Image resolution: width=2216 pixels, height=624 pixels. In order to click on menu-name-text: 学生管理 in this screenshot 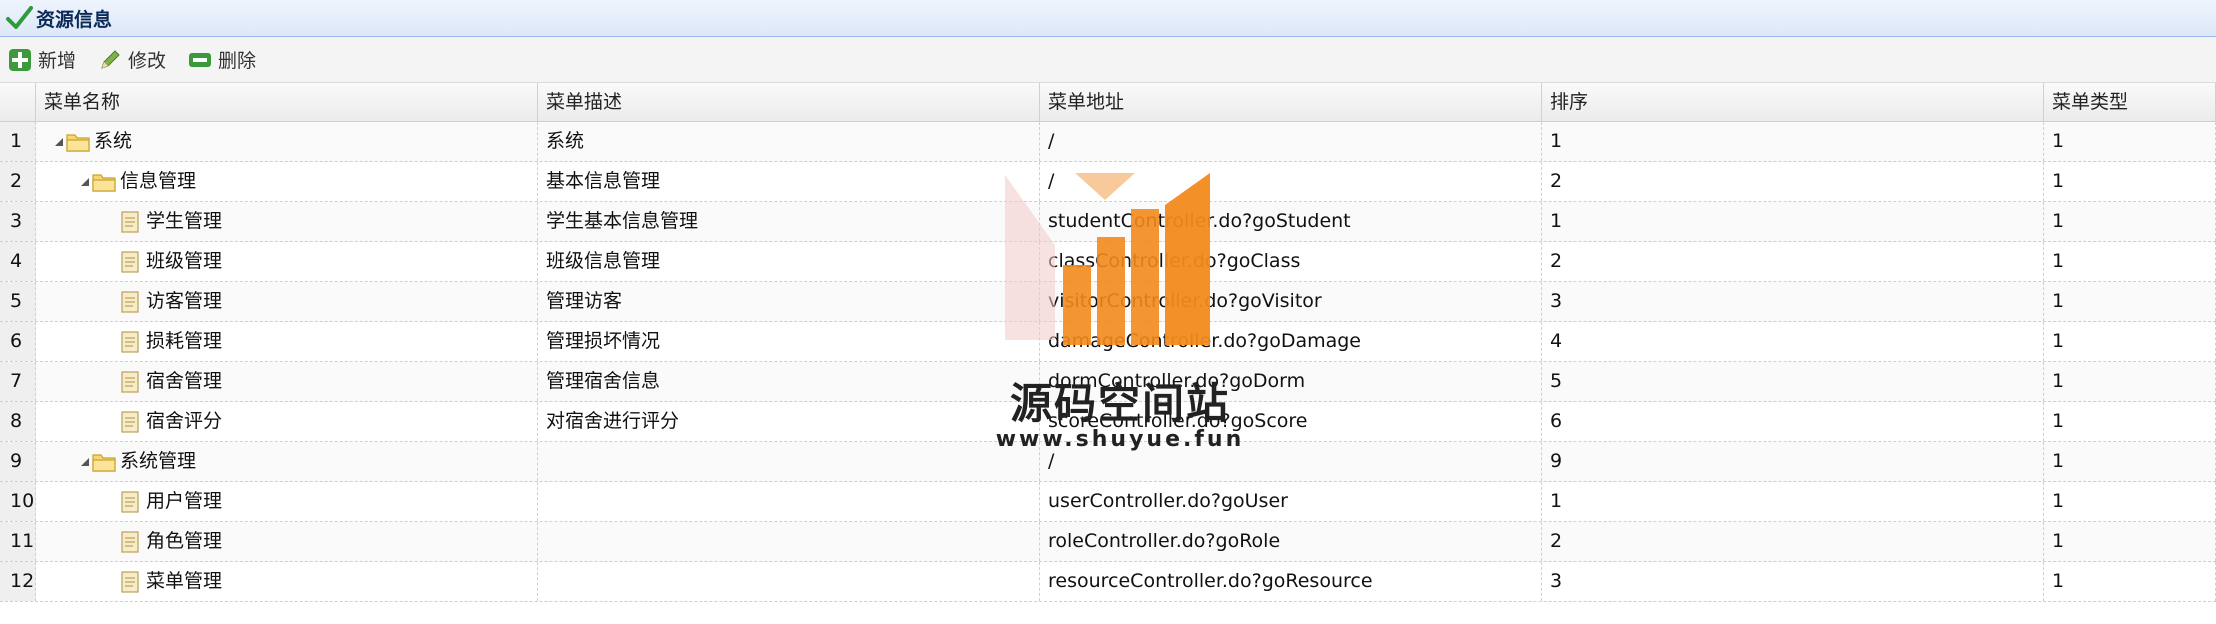, I will do `click(184, 221)`.